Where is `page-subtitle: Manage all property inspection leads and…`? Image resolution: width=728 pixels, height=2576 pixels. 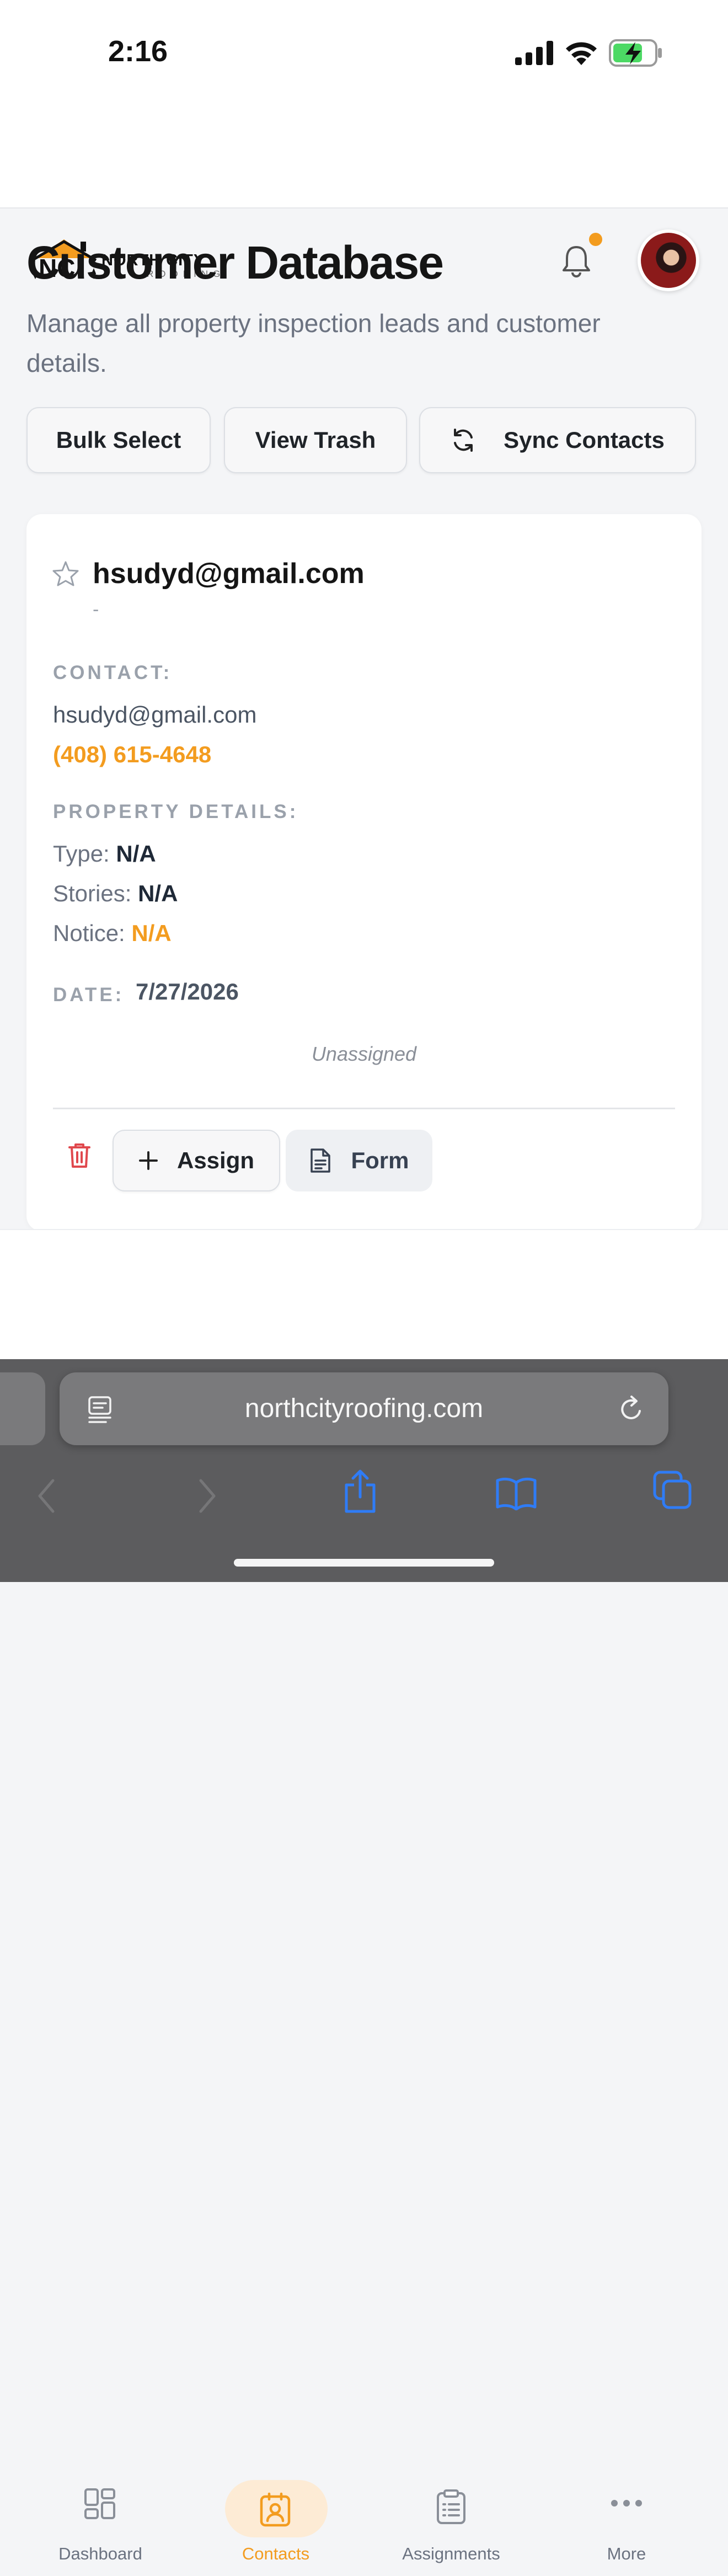 page-subtitle: Manage all property inspection leads and… is located at coordinates (313, 343).